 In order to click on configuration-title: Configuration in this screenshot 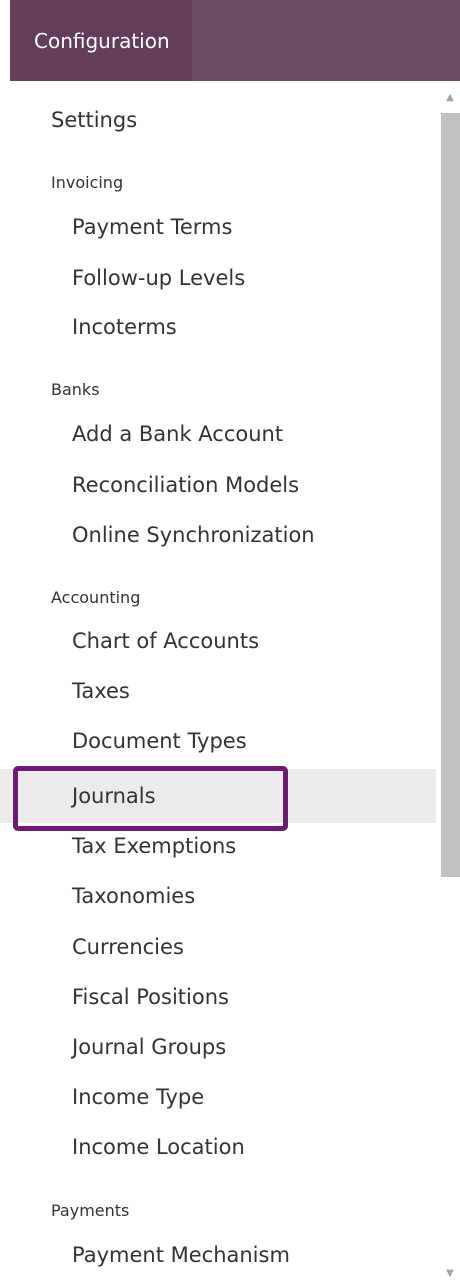, I will do `click(102, 41)`.